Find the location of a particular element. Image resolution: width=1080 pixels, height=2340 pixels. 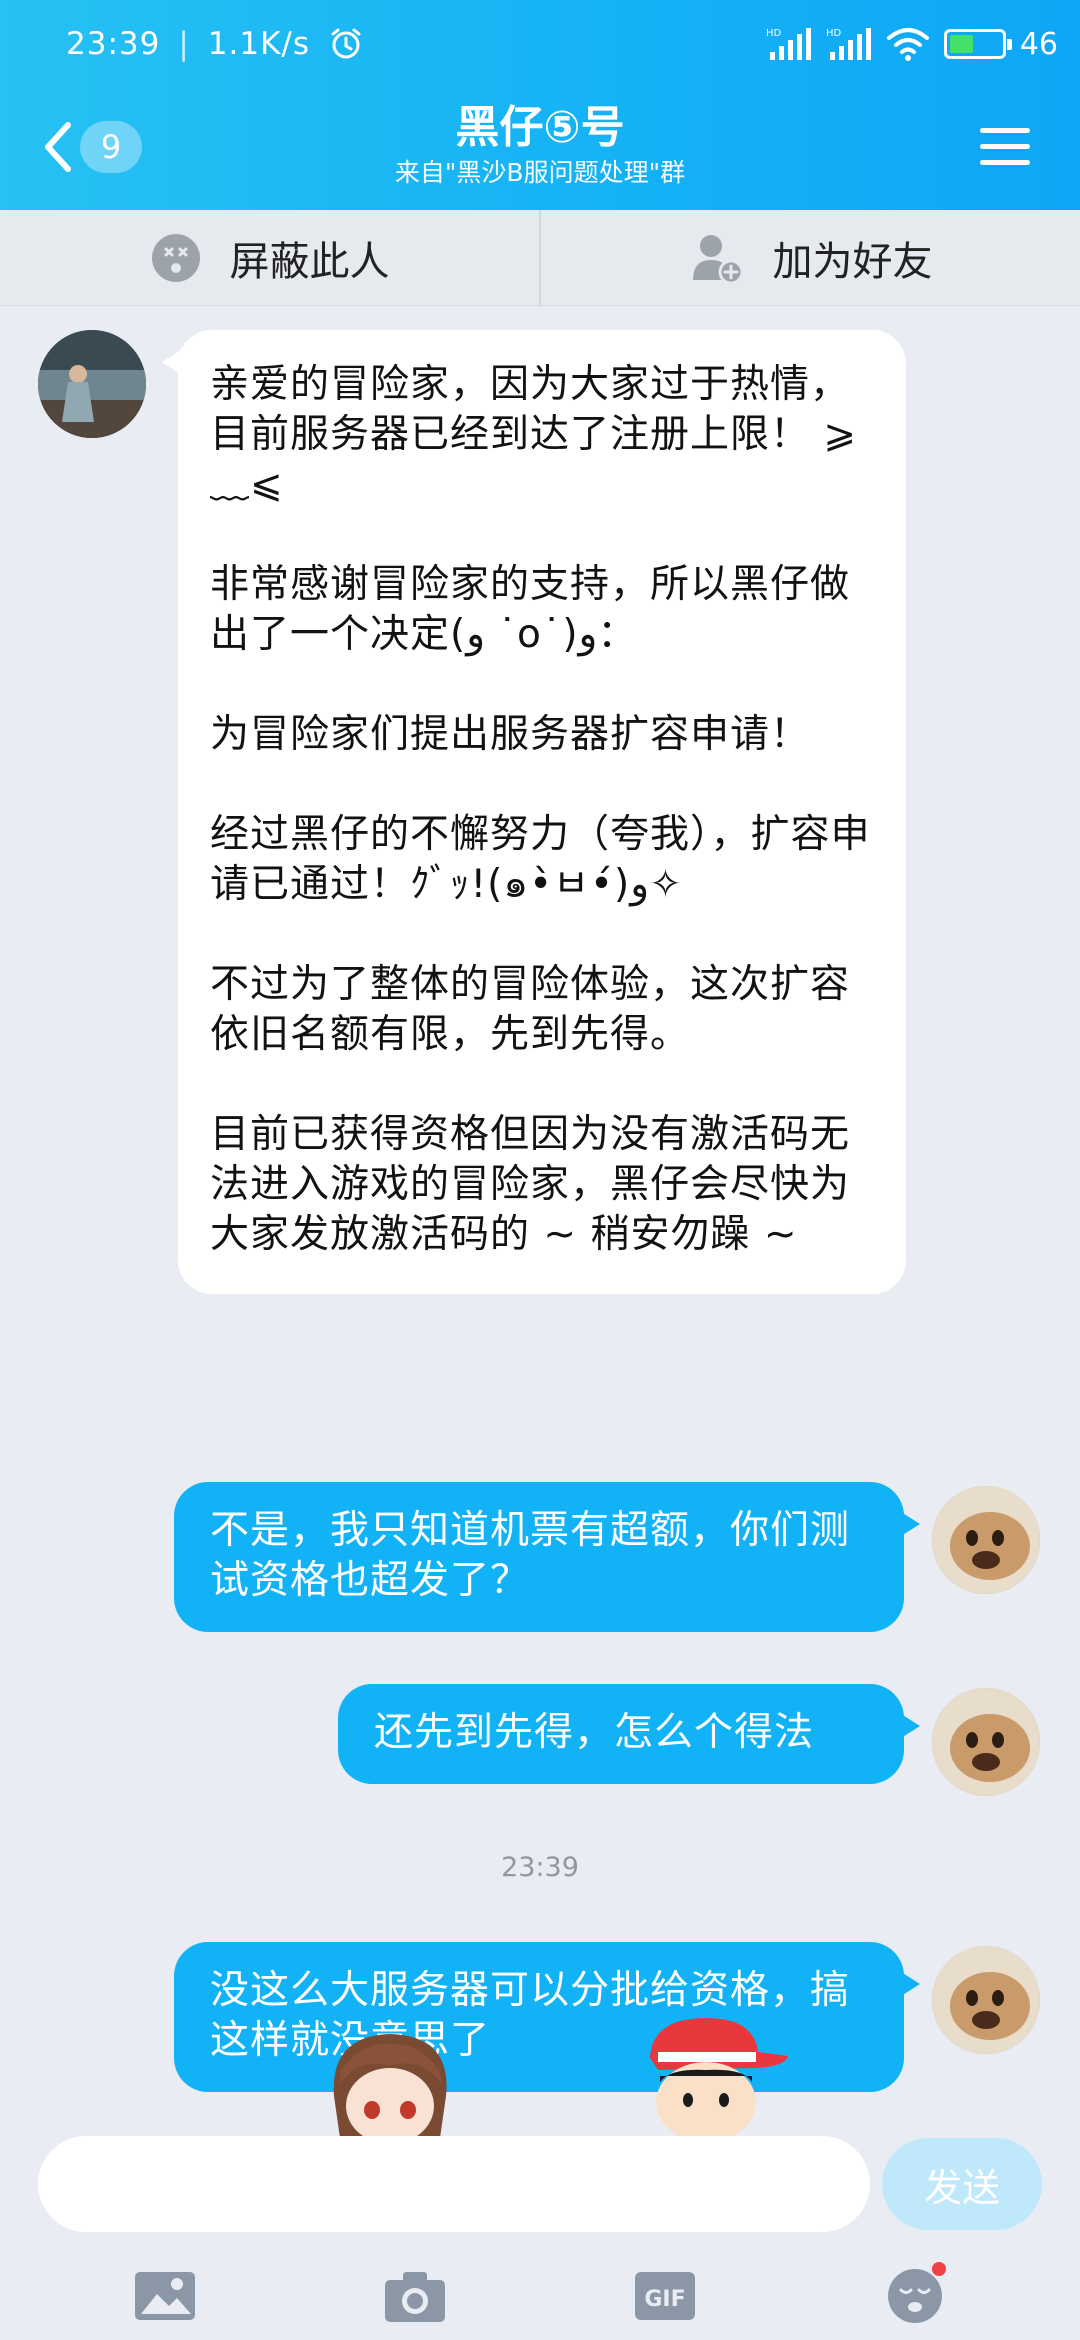

outgoing-message-bubble: 不是，我只知道机票有超额，你们测试资格也超发了？ is located at coordinates (547, 1557).